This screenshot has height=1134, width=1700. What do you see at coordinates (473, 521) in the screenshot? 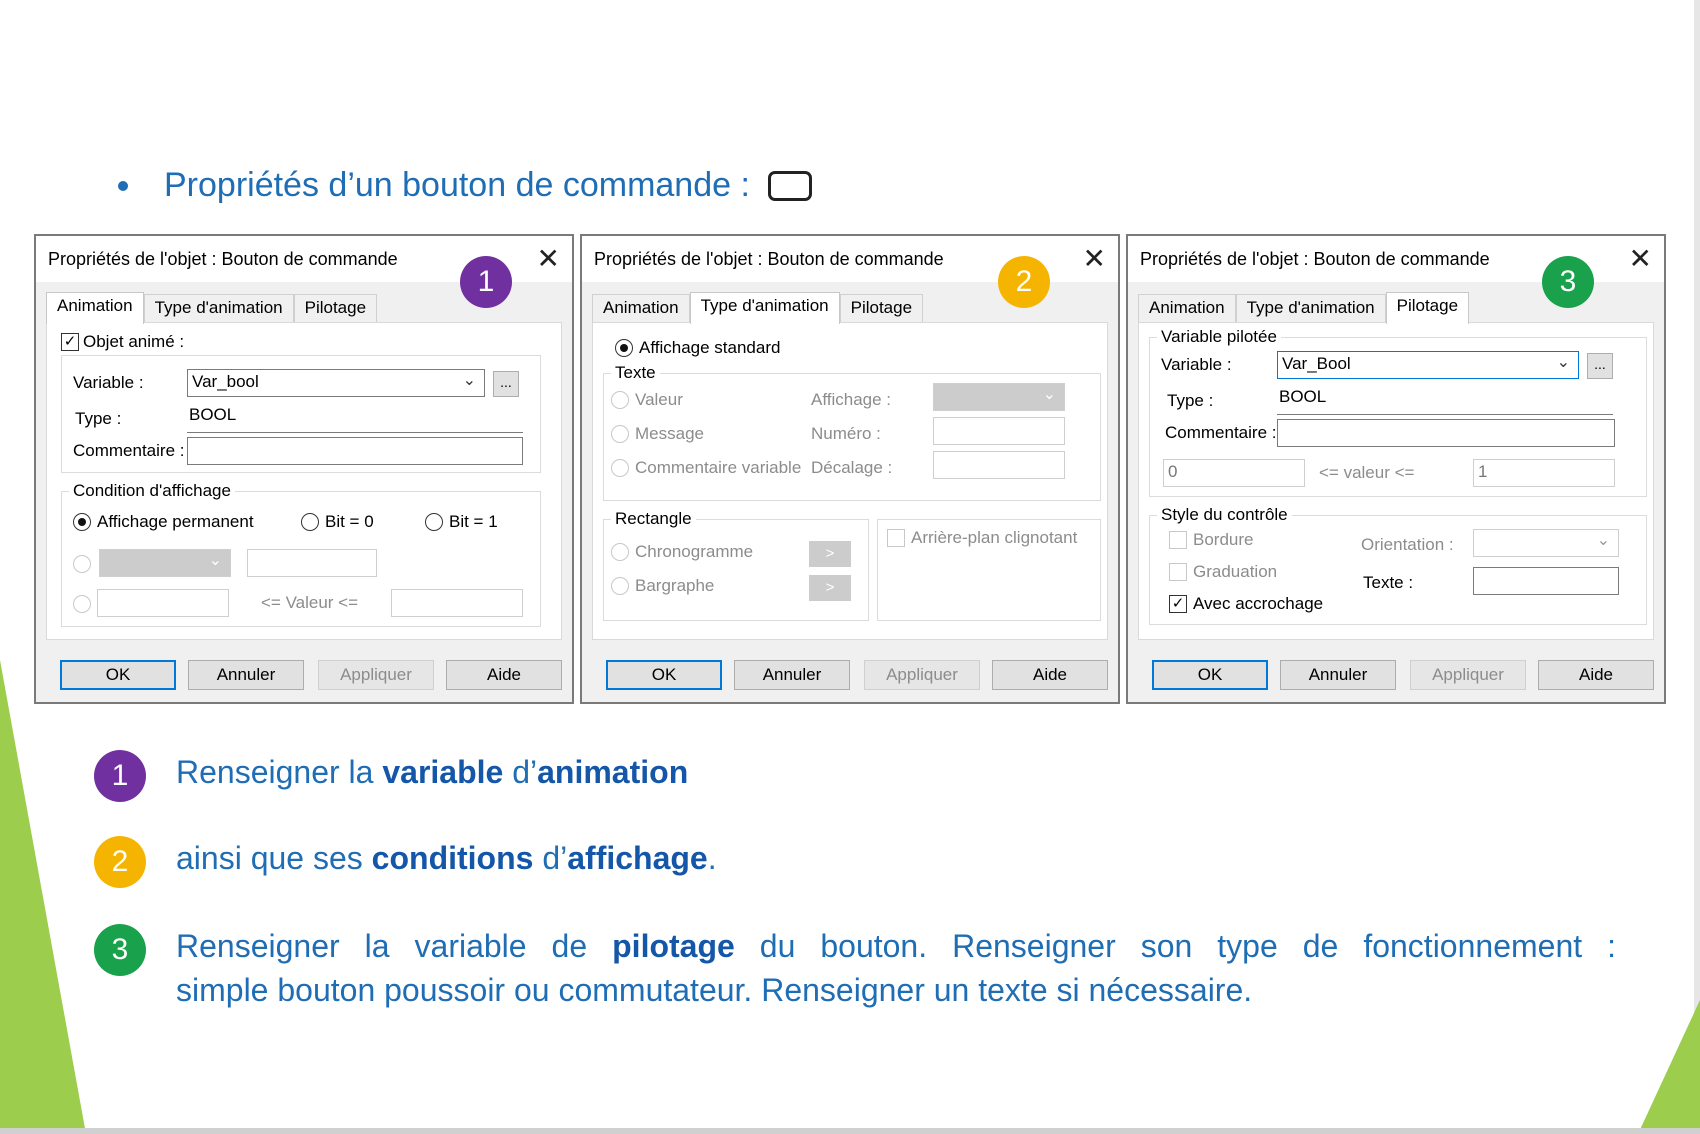
I see `bit1-label: Bit = 1` at bounding box center [473, 521].